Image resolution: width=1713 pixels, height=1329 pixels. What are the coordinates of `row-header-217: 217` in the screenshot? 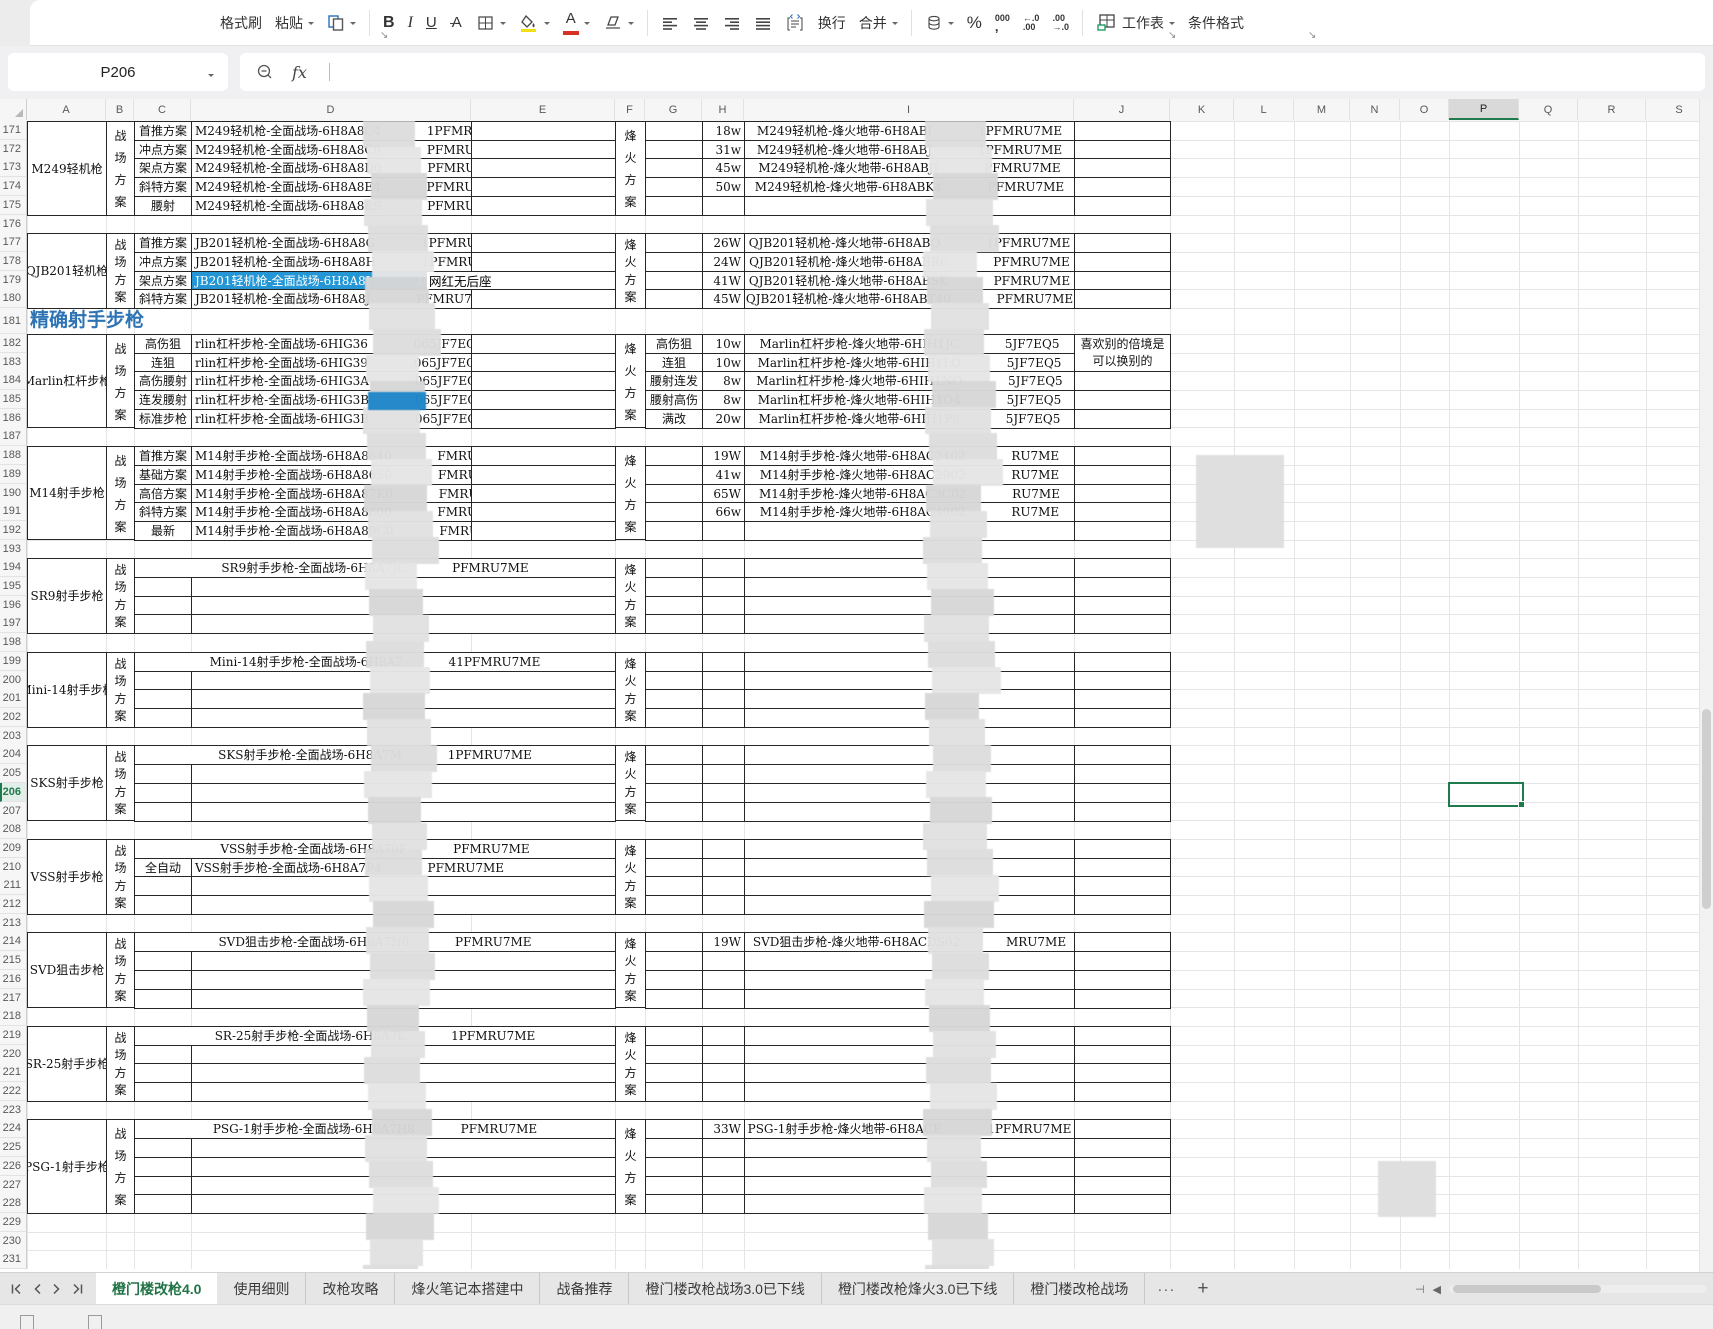 It's located at (13, 998).